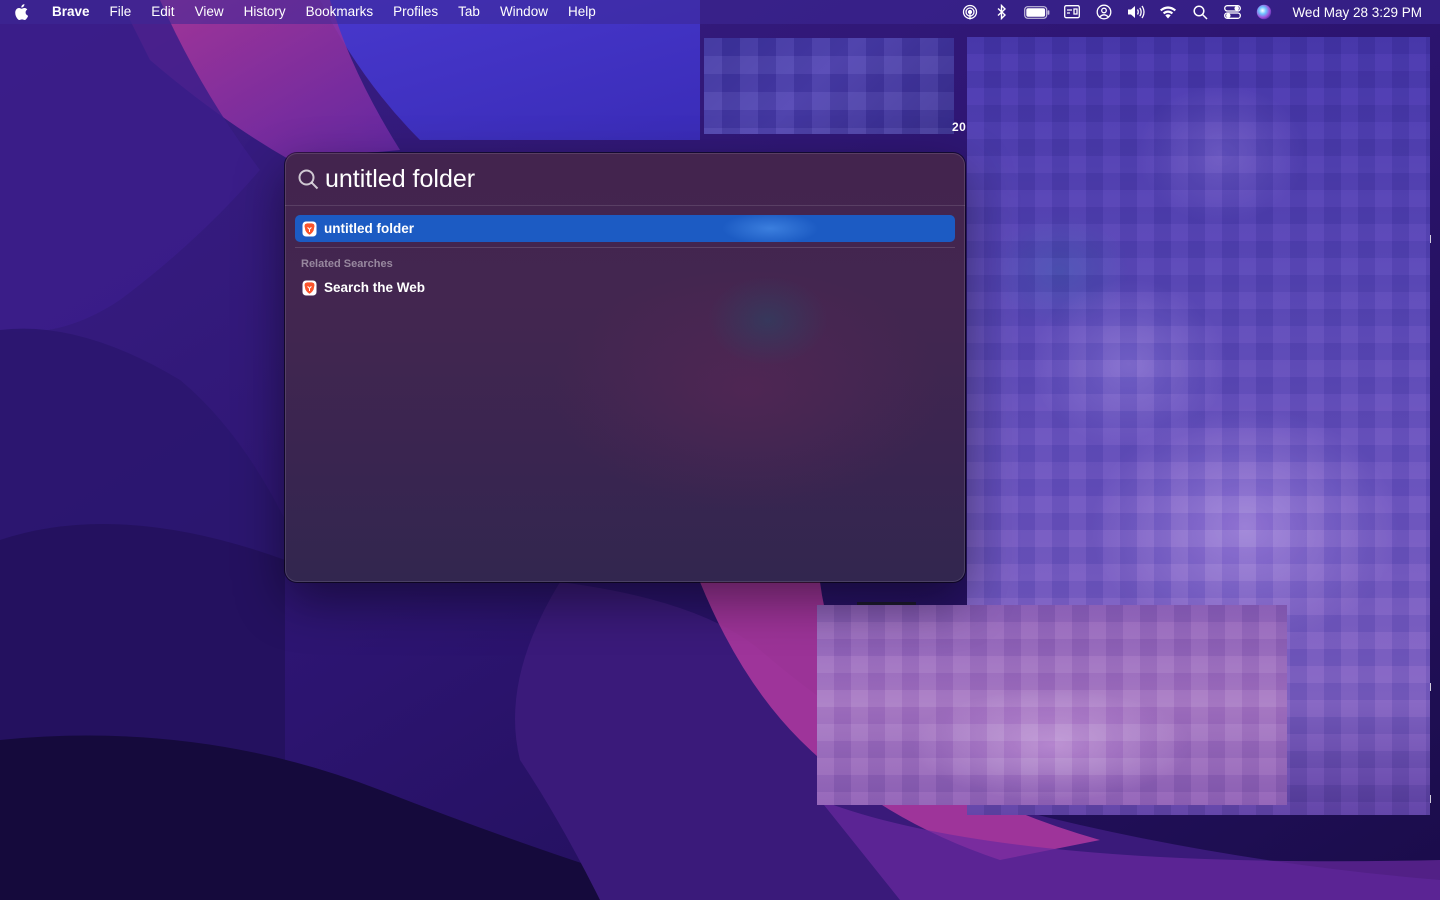 The width and height of the screenshot is (1440, 900). What do you see at coordinates (970, 12) in the screenshot?
I see `airdrop-icon` at bounding box center [970, 12].